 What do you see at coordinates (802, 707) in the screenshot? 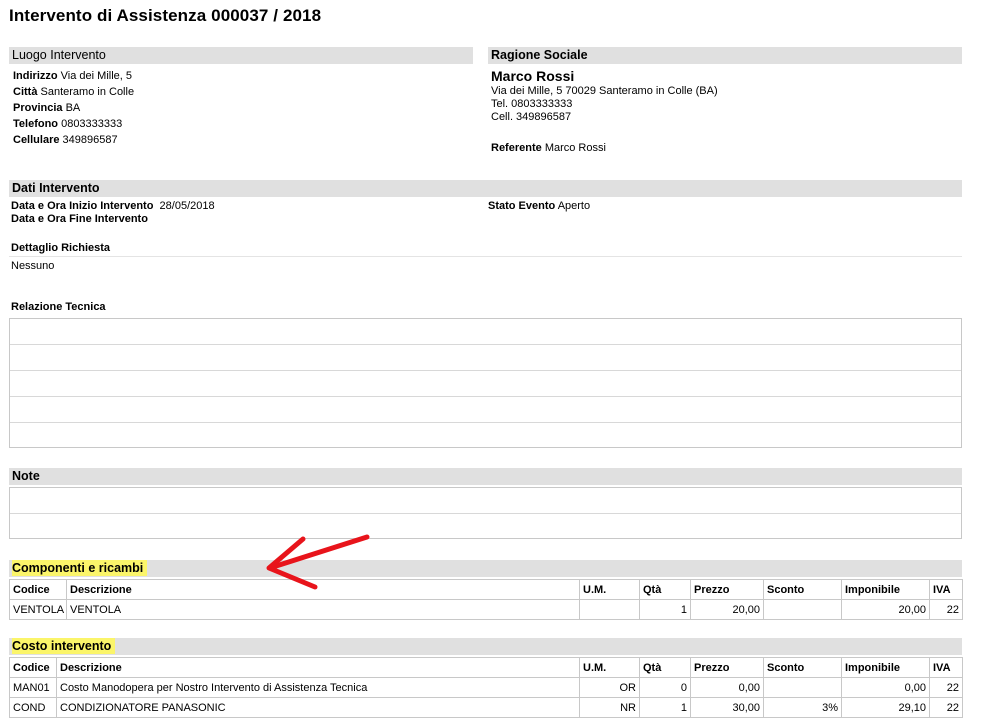
I see `cell-sconto: 3%` at bounding box center [802, 707].